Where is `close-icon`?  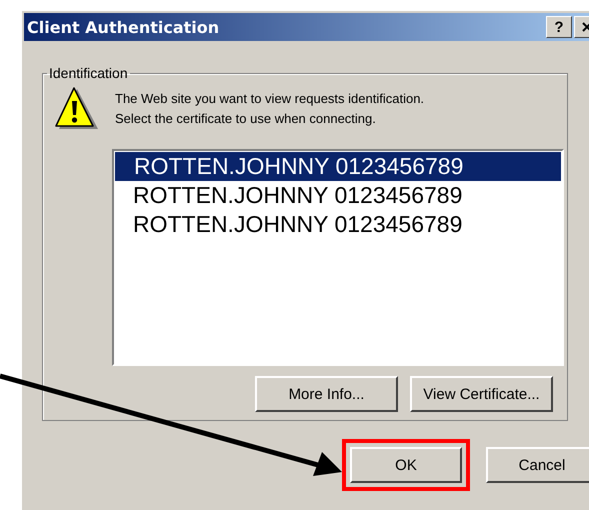
close-icon is located at coordinates (585, 27).